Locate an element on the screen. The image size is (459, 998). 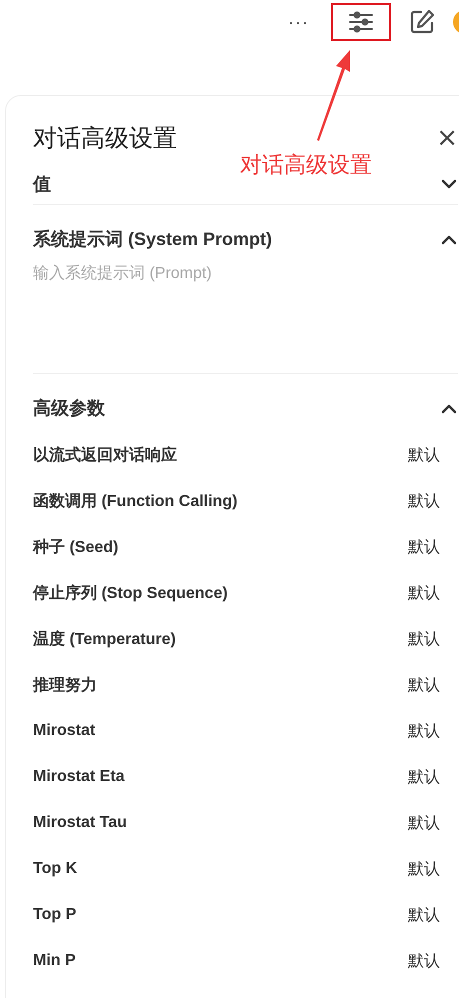
settings-button is located at coordinates (361, 22).